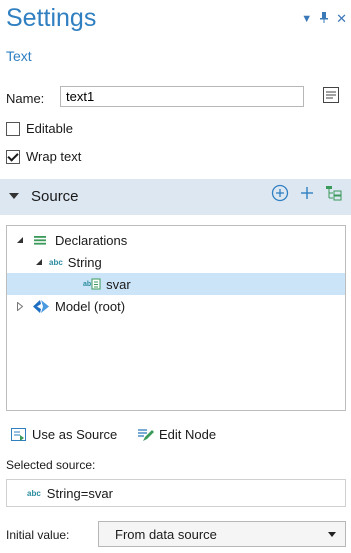 The image size is (351, 553). I want to click on window-controls: ▼ ✕, so click(324, 18).